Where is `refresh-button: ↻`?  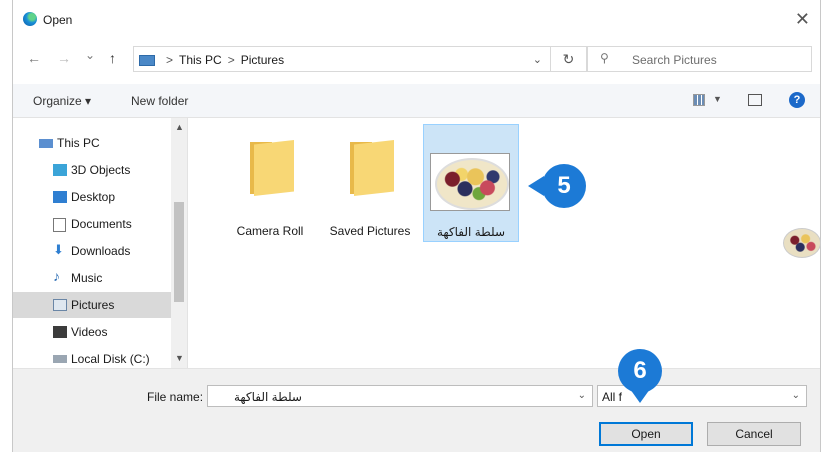
refresh-button: ↻ is located at coordinates (569, 59).